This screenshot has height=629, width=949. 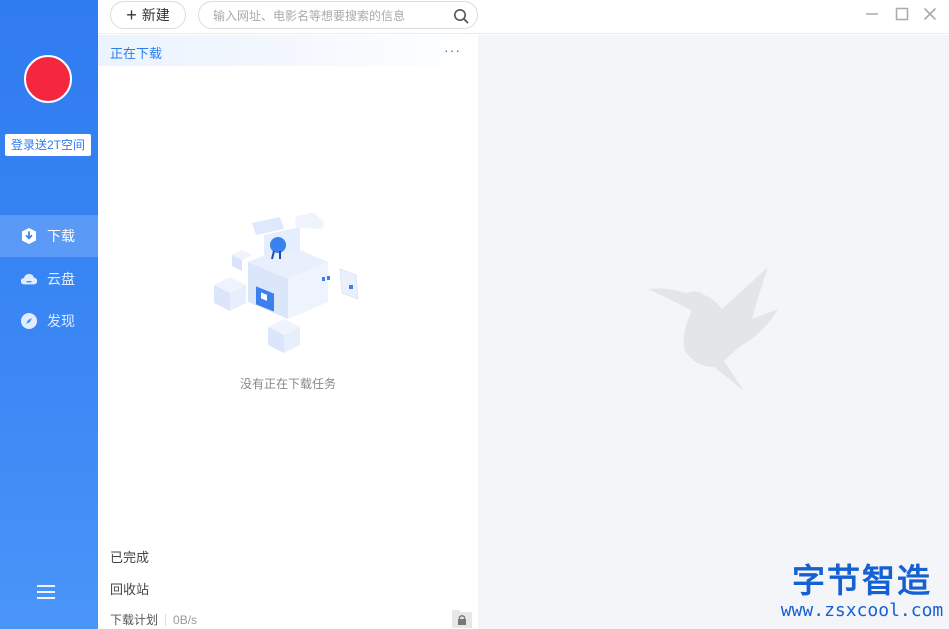 I want to click on completed-link: 已完成, so click(x=129, y=556).